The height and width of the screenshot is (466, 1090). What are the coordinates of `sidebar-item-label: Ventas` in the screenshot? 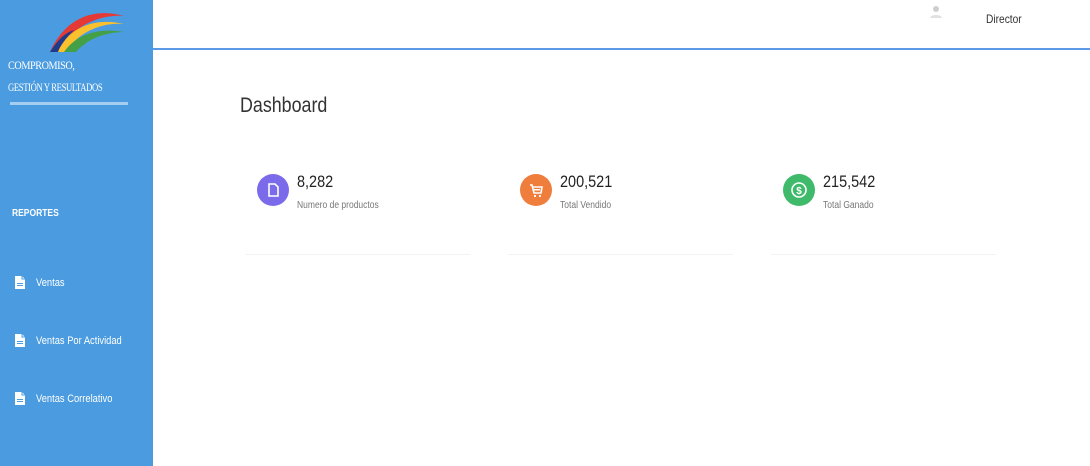 It's located at (50, 282).